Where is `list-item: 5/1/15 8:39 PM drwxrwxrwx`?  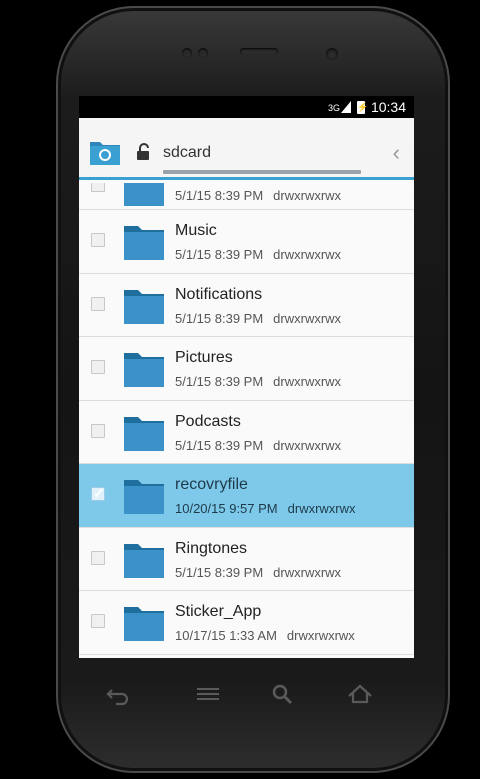 list-item: 5/1/15 8:39 PM drwxrwxrwx is located at coordinates (246, 196).